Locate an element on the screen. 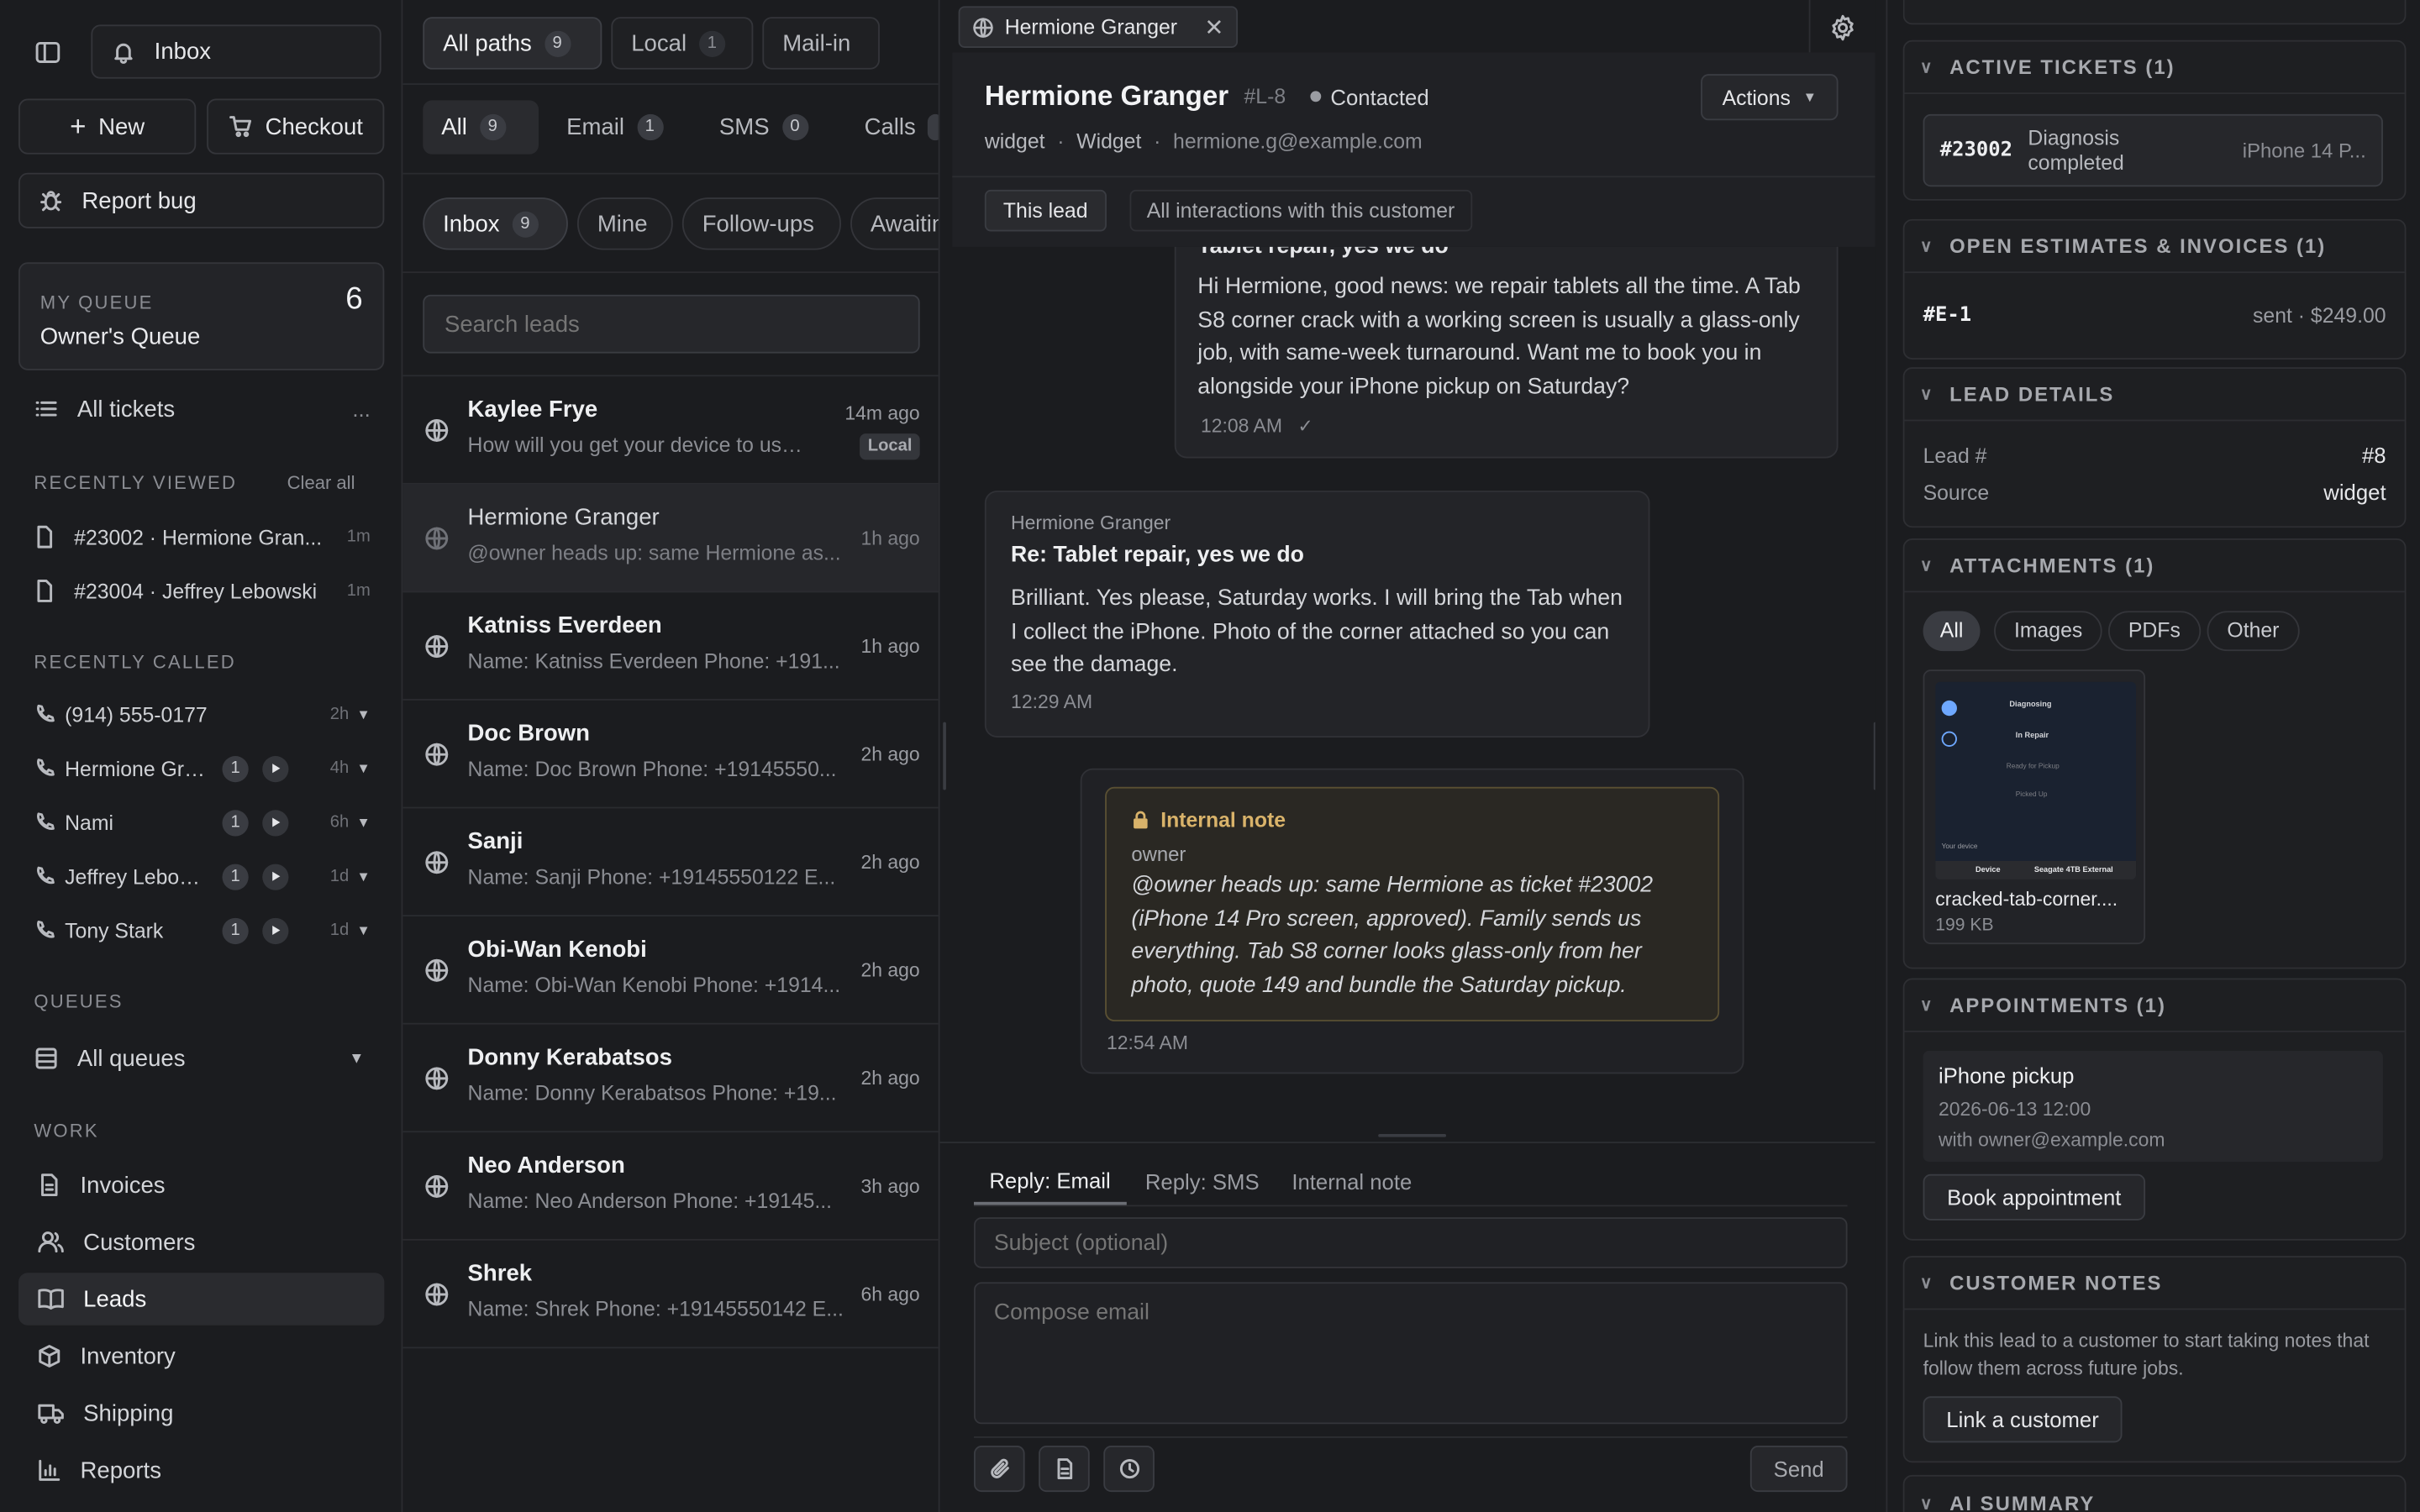 This screenshot has height=1512, width=2420. new-button: + New is located at coordinates (107, 126).